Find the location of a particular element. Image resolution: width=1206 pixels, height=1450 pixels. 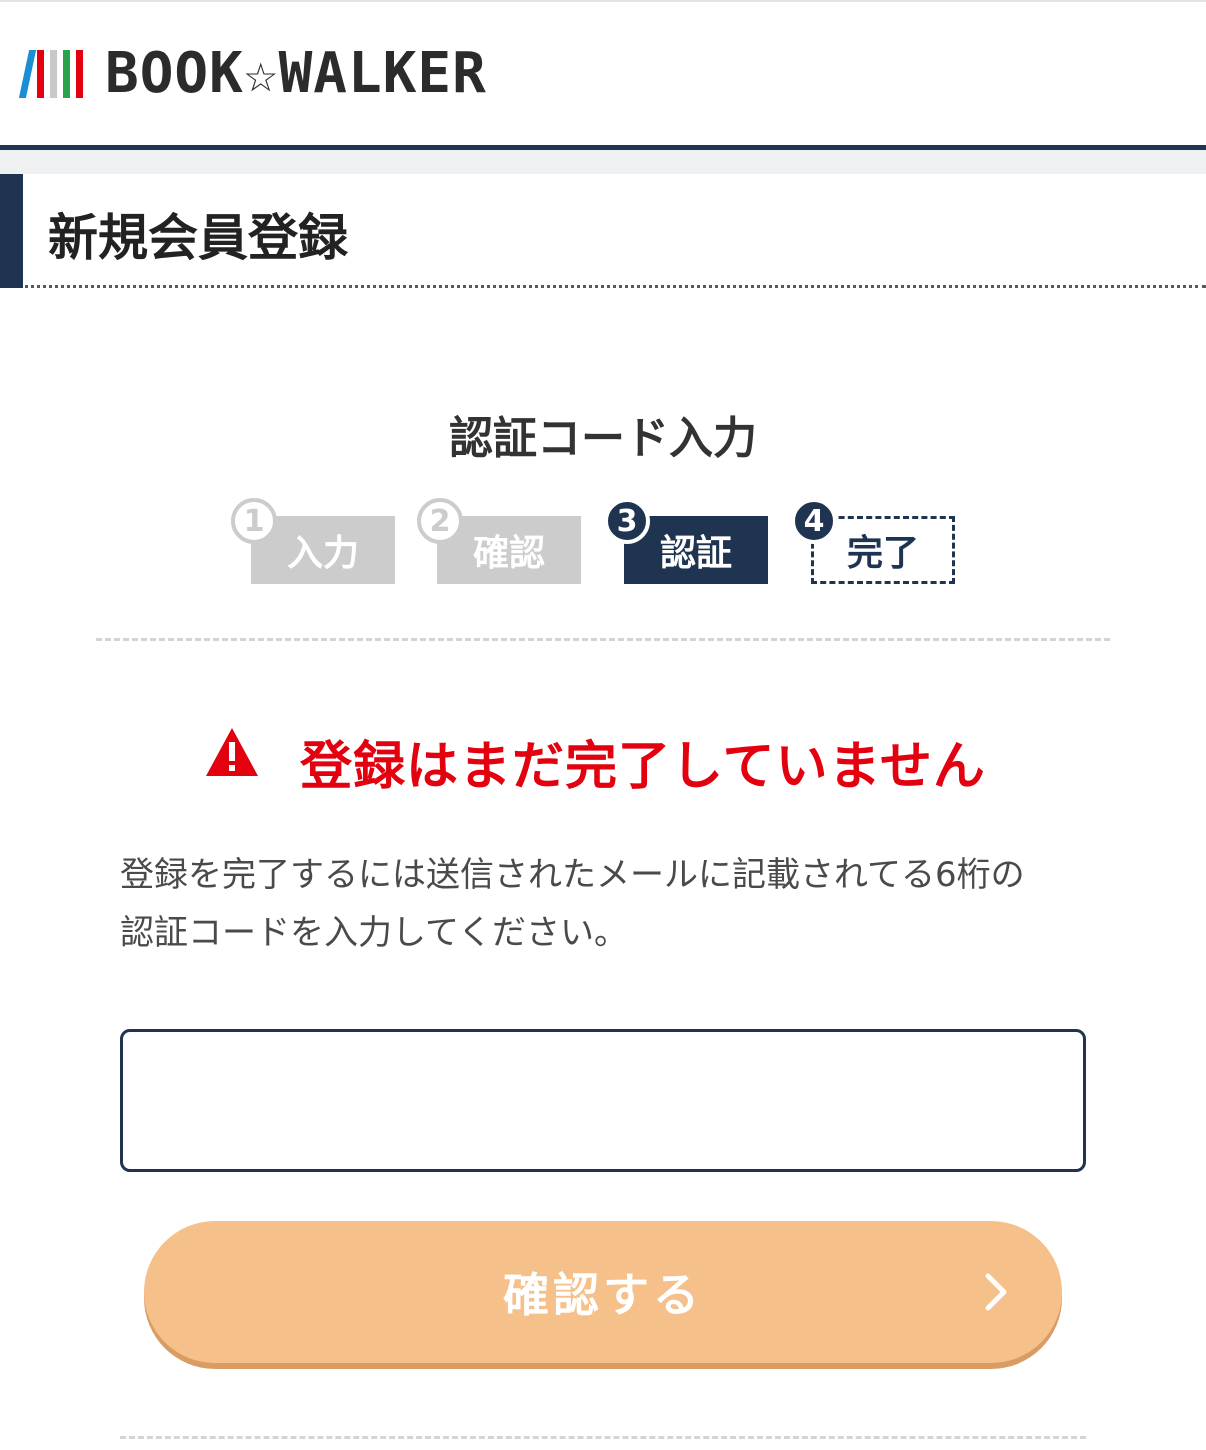

instruction-line: 認証コードを入力してください。 is located at coordinates (374, 933).